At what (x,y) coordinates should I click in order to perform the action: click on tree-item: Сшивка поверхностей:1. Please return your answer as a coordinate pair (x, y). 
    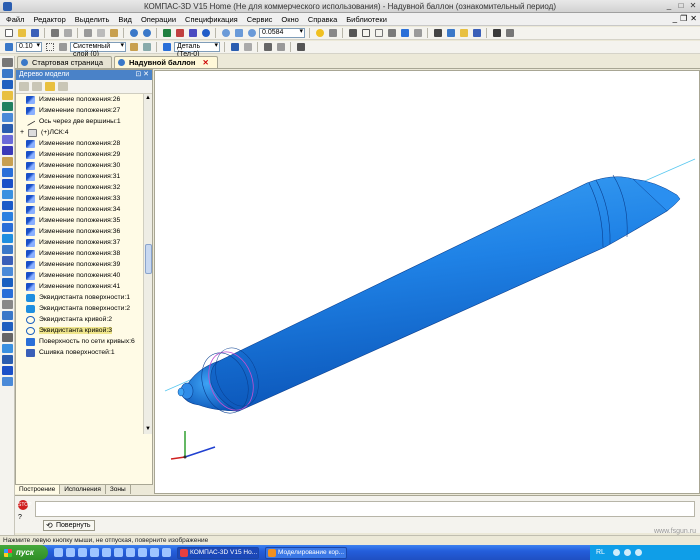
    Looking at the image, I should click on (79, 352).